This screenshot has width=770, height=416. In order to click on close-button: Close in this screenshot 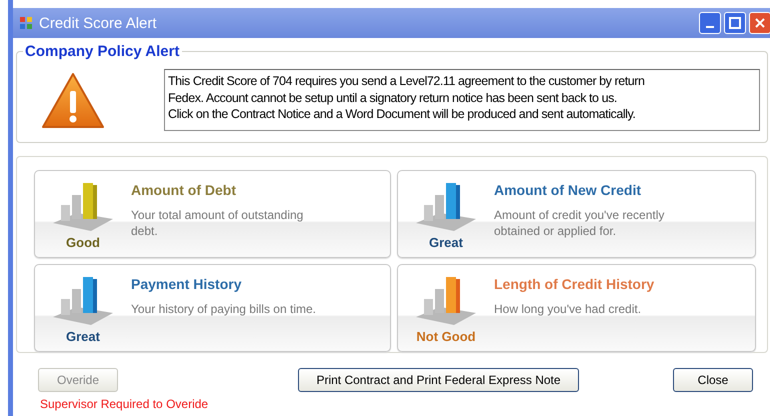, I will do `click(713, 380)`.